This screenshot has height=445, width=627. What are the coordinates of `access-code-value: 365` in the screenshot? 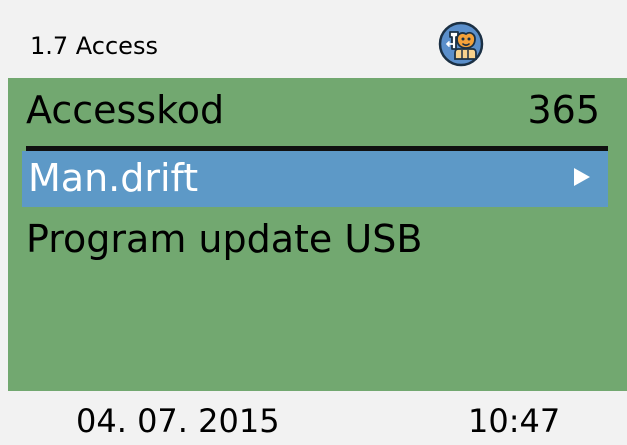 It's located at (563, 110).